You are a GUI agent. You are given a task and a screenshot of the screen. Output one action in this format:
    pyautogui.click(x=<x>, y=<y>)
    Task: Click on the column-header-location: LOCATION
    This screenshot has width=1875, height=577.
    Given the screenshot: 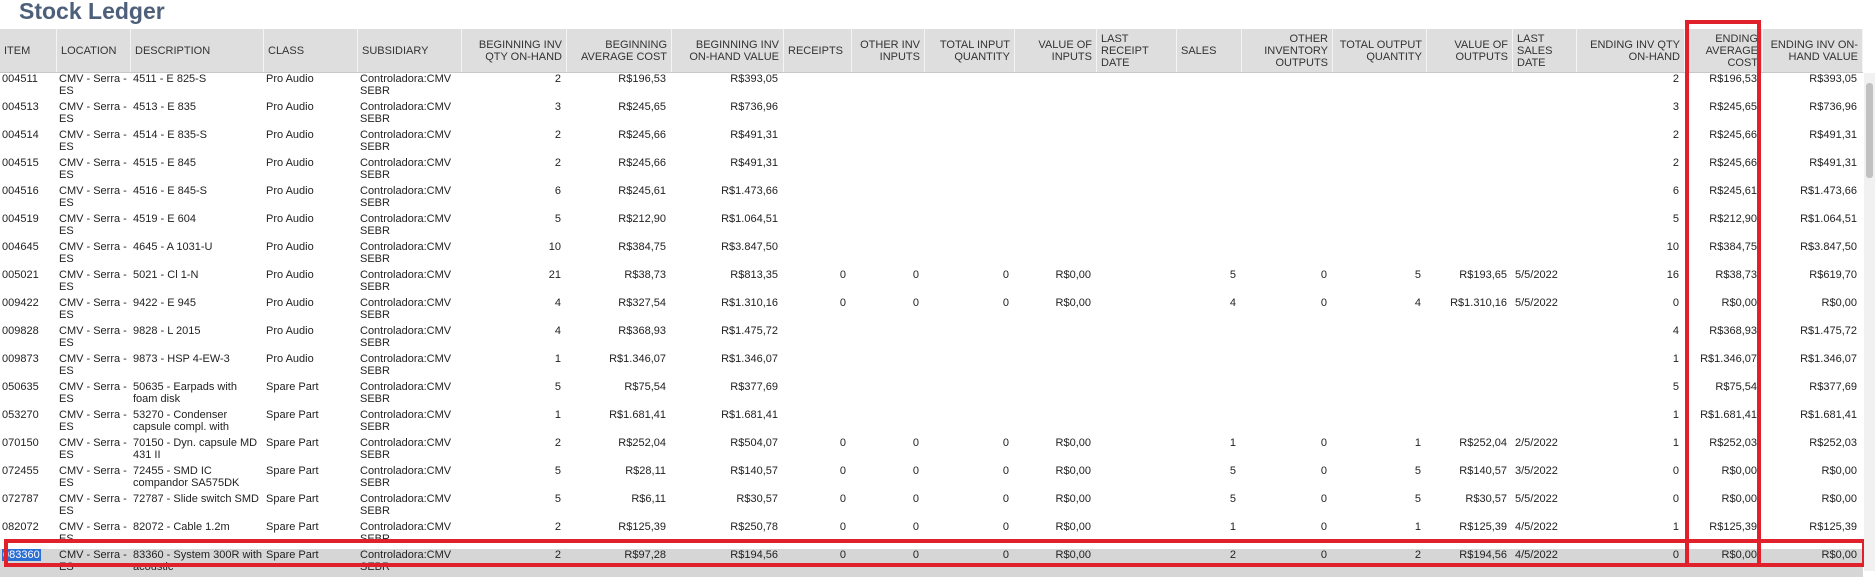 What is the action you would take?
    pyautogui.click(x=94, y=50)
    